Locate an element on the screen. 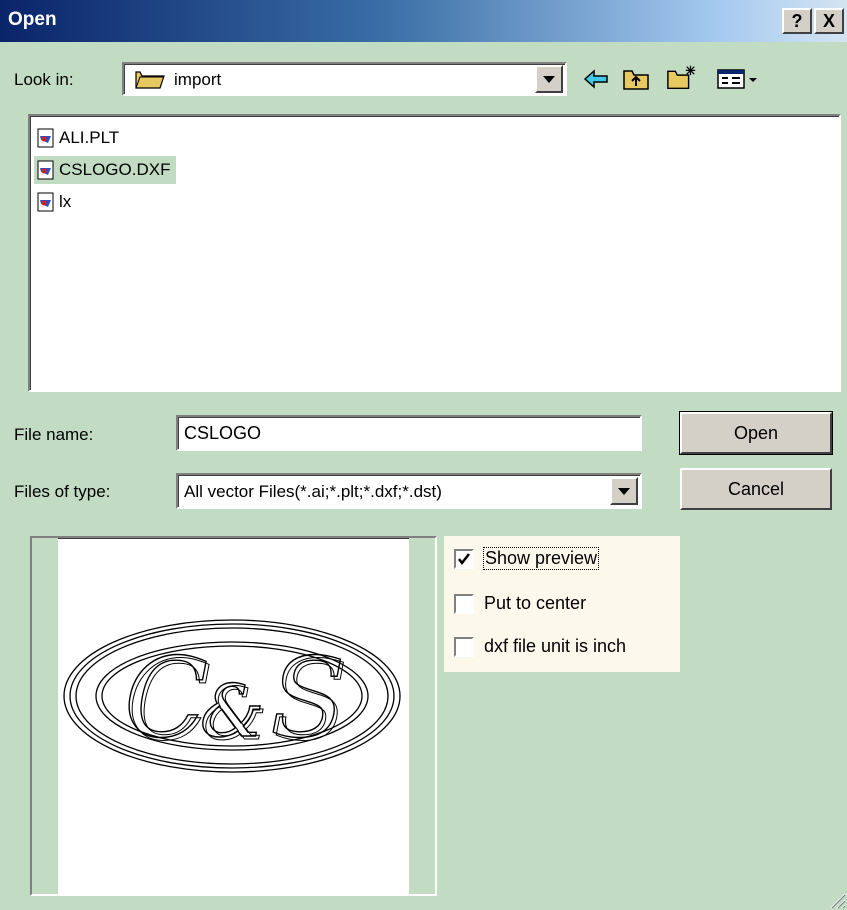  look-in-dropdown-button is located at coordinates (549, 79).